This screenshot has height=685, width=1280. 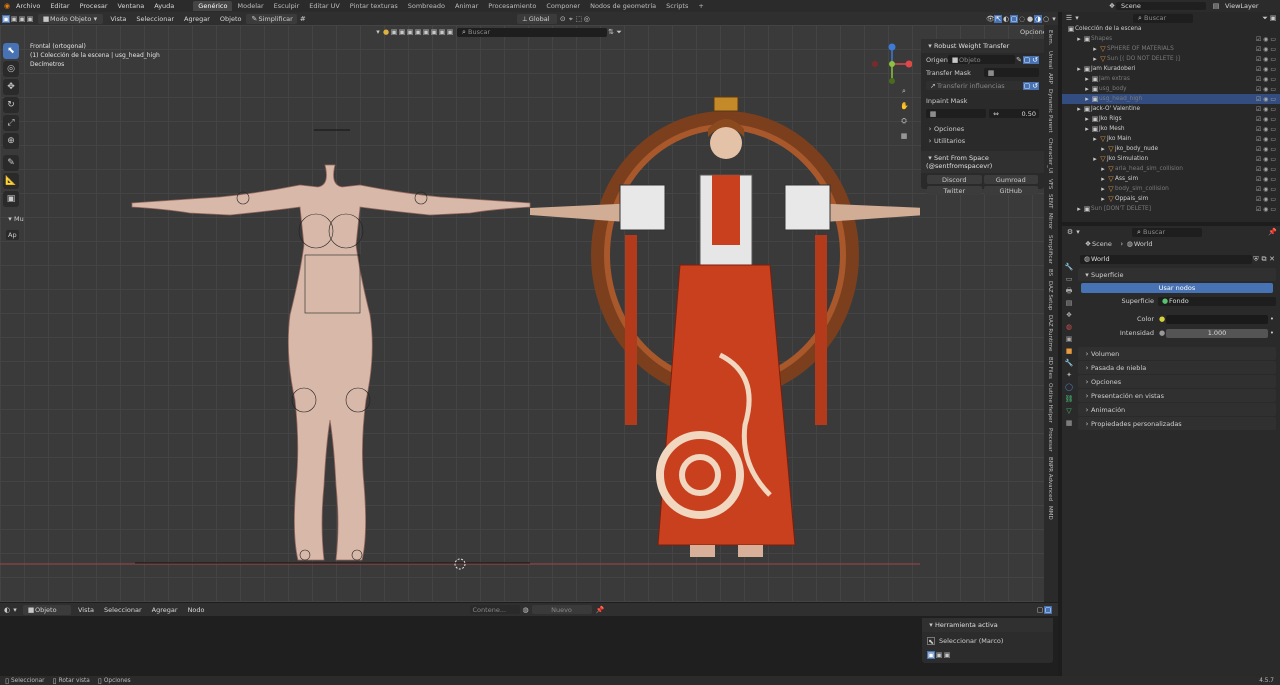 What do you see at coordinates (1161, 6) in the screenshot?
I see `scene-selector: Scene` at bounding box center [1161, 6].